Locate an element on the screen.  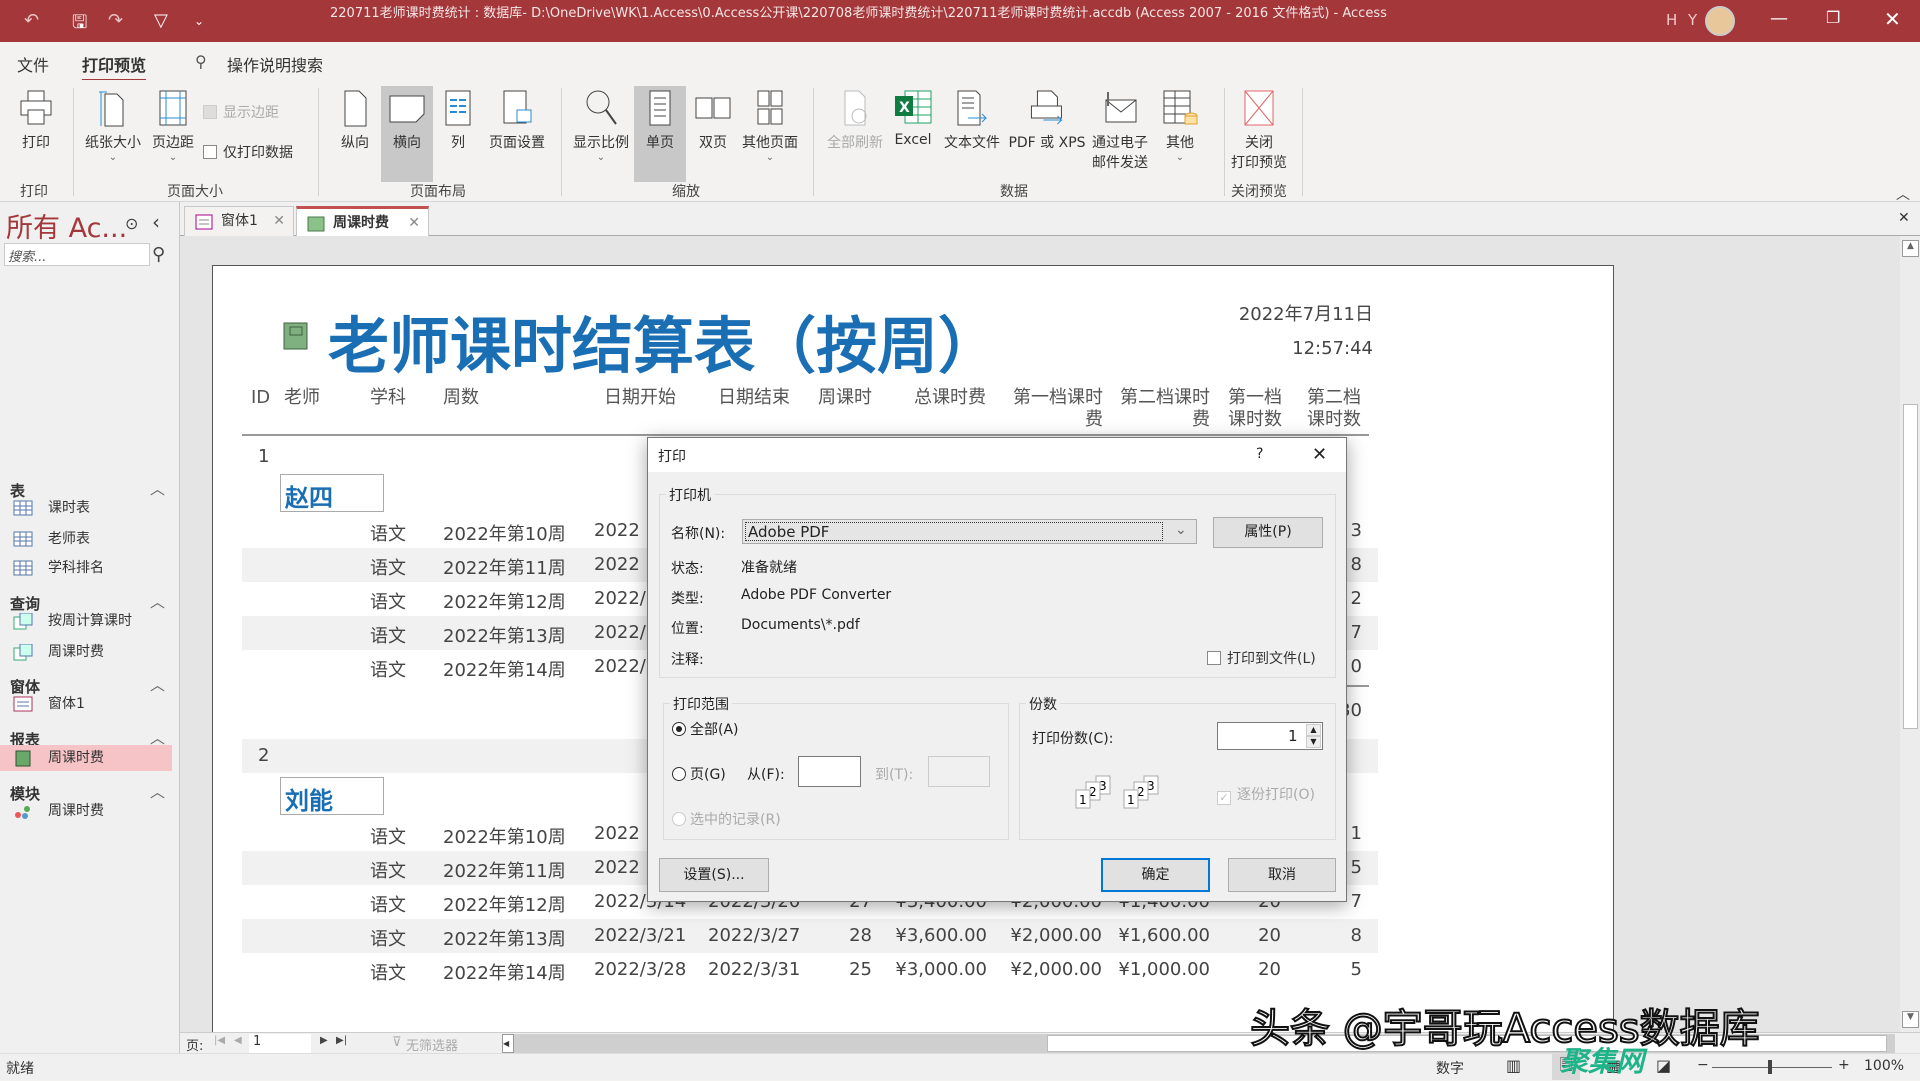
zoom-button: 显示比例 ⌄ is located at coordinates (601, 134).